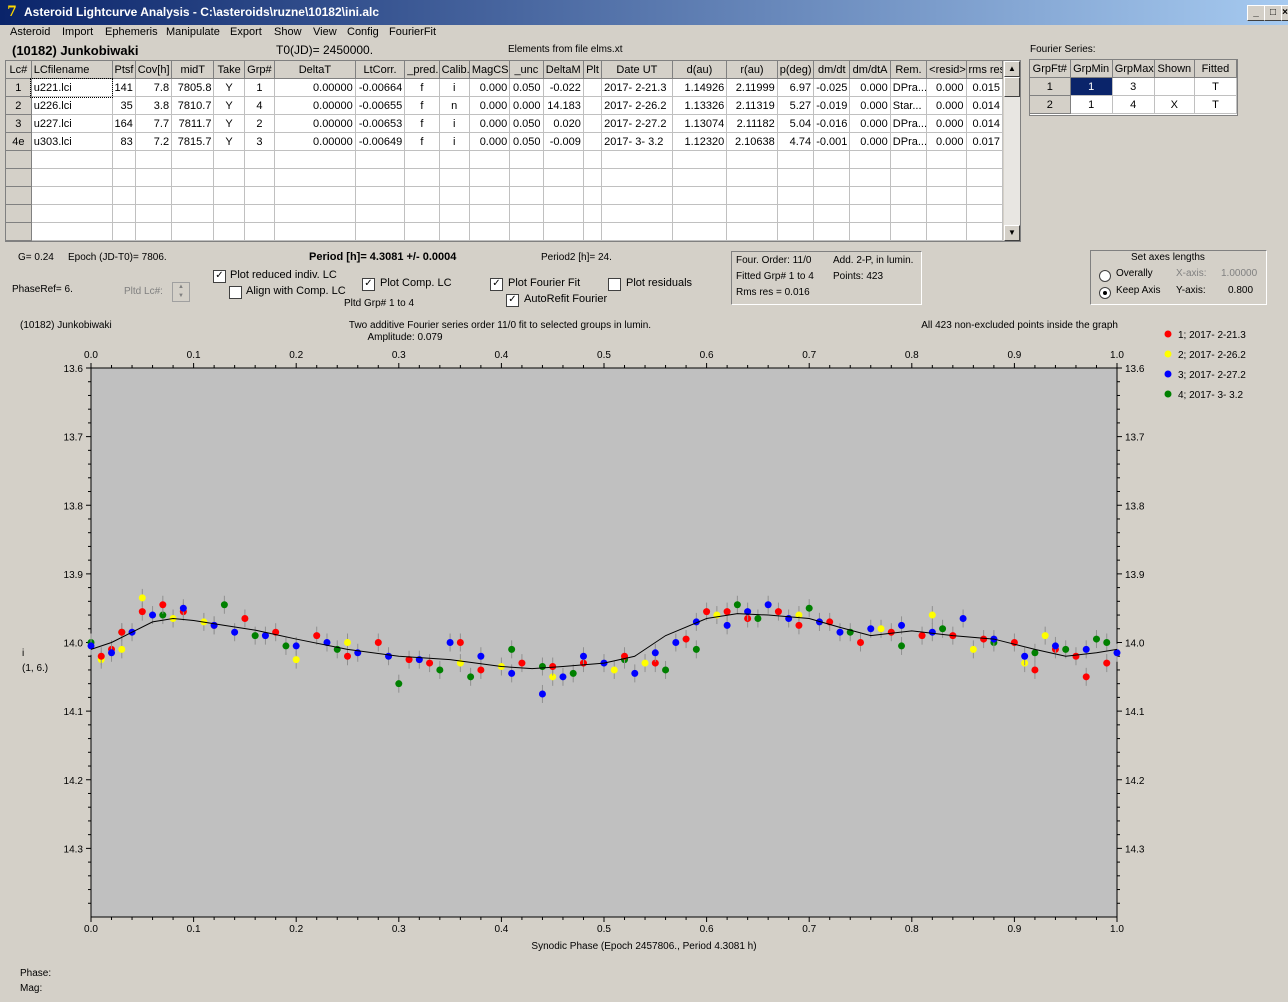 This screenshot has width=1288, height=1002. What do you see at coordinates (1133, 69) in the screenshot?
I see `column-header: GrpMax` at bounding box center [1133, 69].